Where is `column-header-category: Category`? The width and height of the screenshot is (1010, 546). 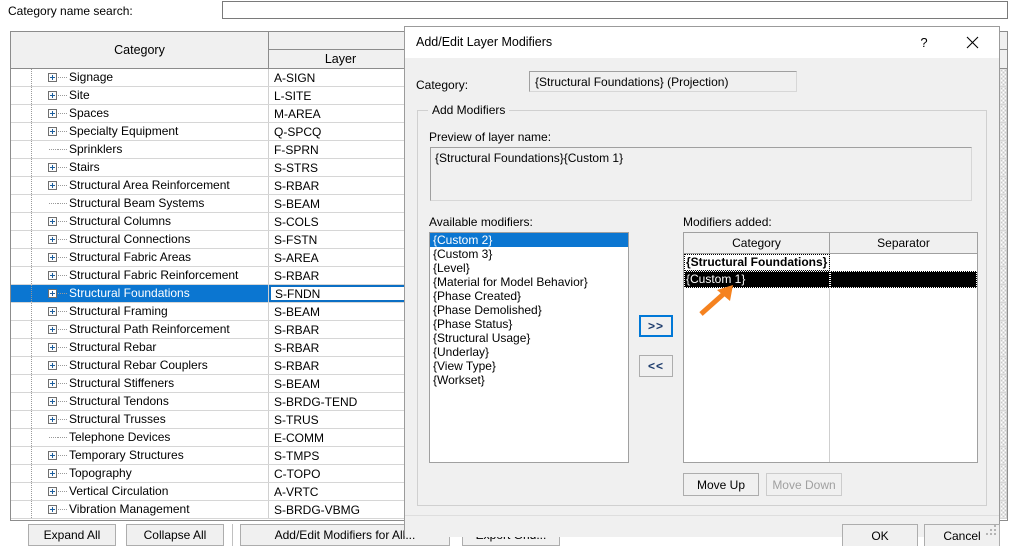
column-header-category: Category is located at coordinates (140, 50).